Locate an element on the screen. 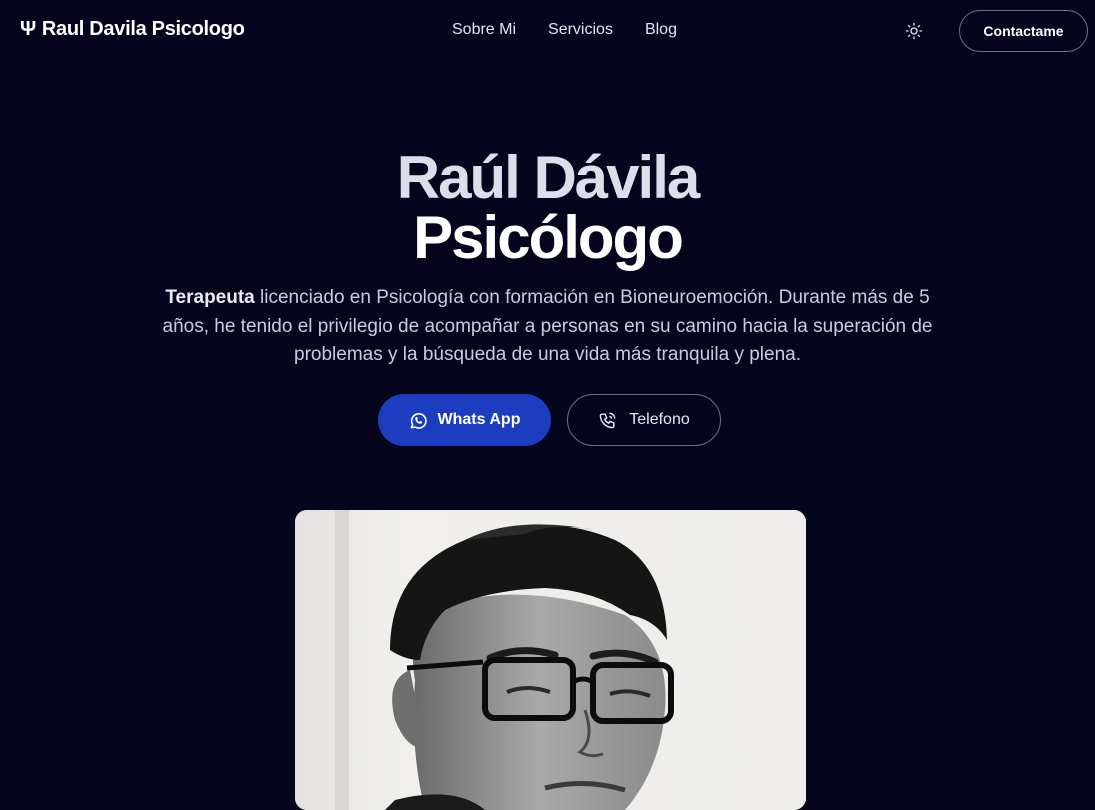  brand-logo: Ψ Raul Davila Psicologo is located at coordinates (132, 29).